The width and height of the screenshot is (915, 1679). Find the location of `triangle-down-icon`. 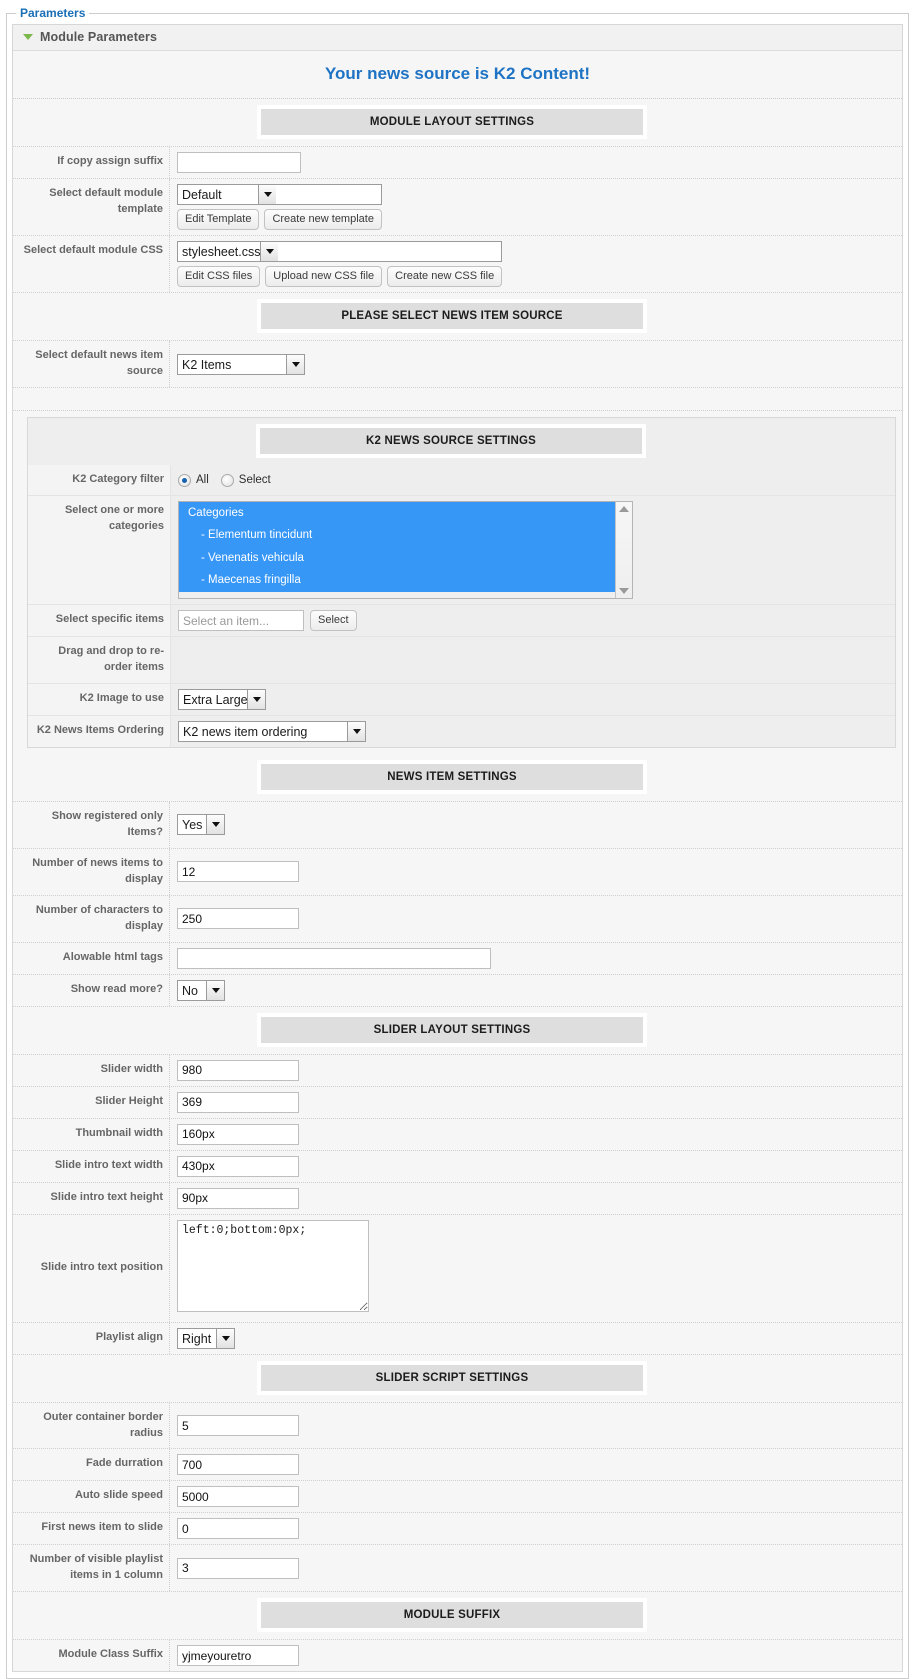

triangle-down-icon is located at coordinates (28, 37).